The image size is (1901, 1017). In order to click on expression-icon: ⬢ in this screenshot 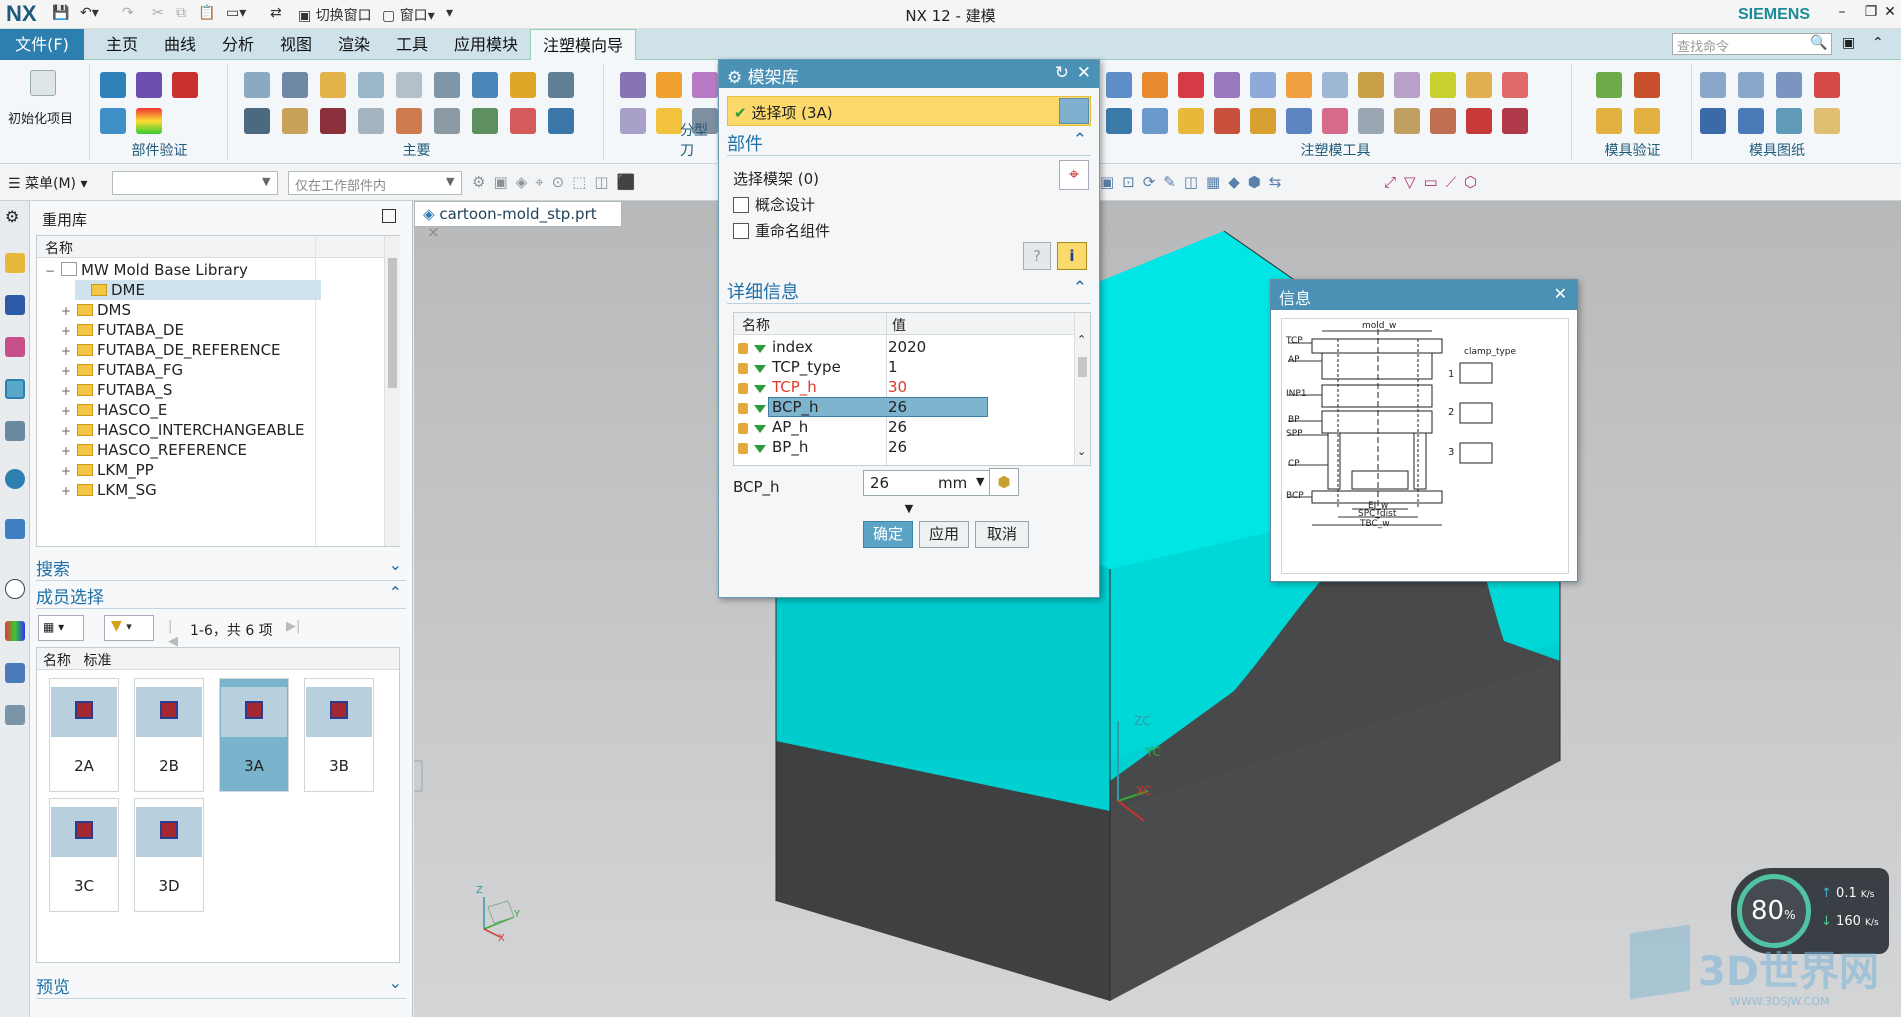, I will do `click(1004, 482)`.